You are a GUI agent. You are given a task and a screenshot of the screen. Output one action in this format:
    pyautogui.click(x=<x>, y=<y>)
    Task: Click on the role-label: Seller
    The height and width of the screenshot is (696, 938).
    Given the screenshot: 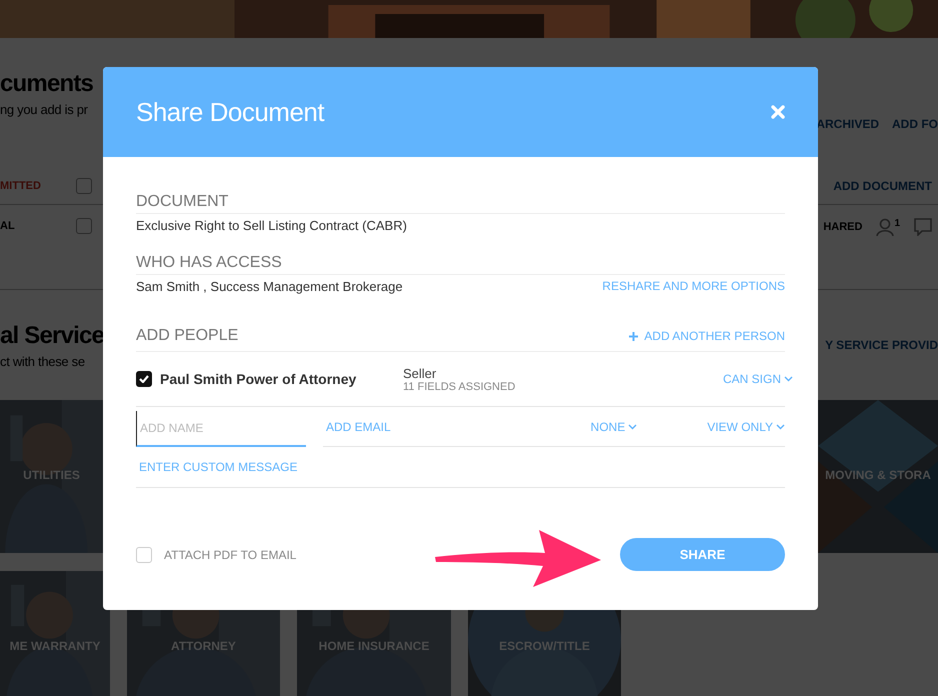 What is the action you would take?
    pyautogui.click(x=420, y=373)
    